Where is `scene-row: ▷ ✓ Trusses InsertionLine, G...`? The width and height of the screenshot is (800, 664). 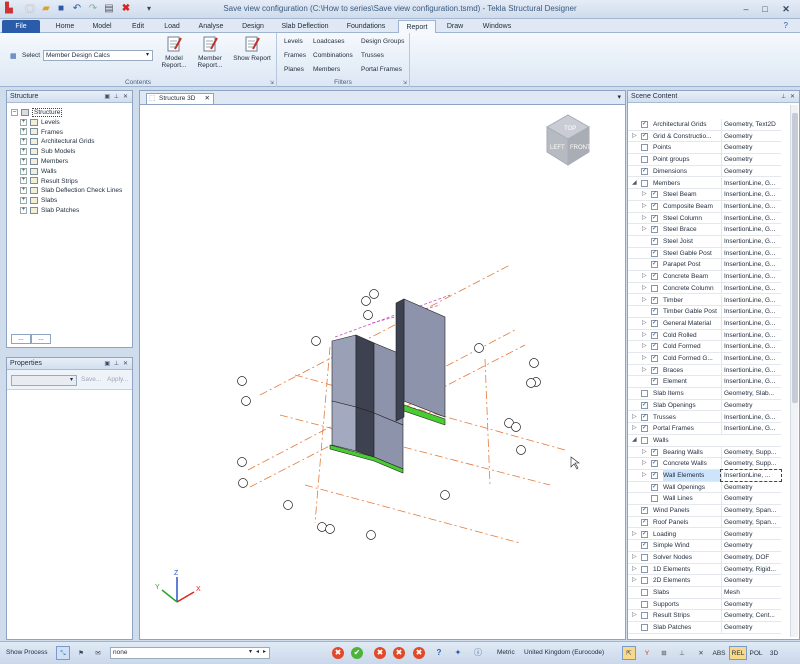
scene-row: ▷ ✓ Trusses InsertionLine, G... is located at coordinates (704, 417).